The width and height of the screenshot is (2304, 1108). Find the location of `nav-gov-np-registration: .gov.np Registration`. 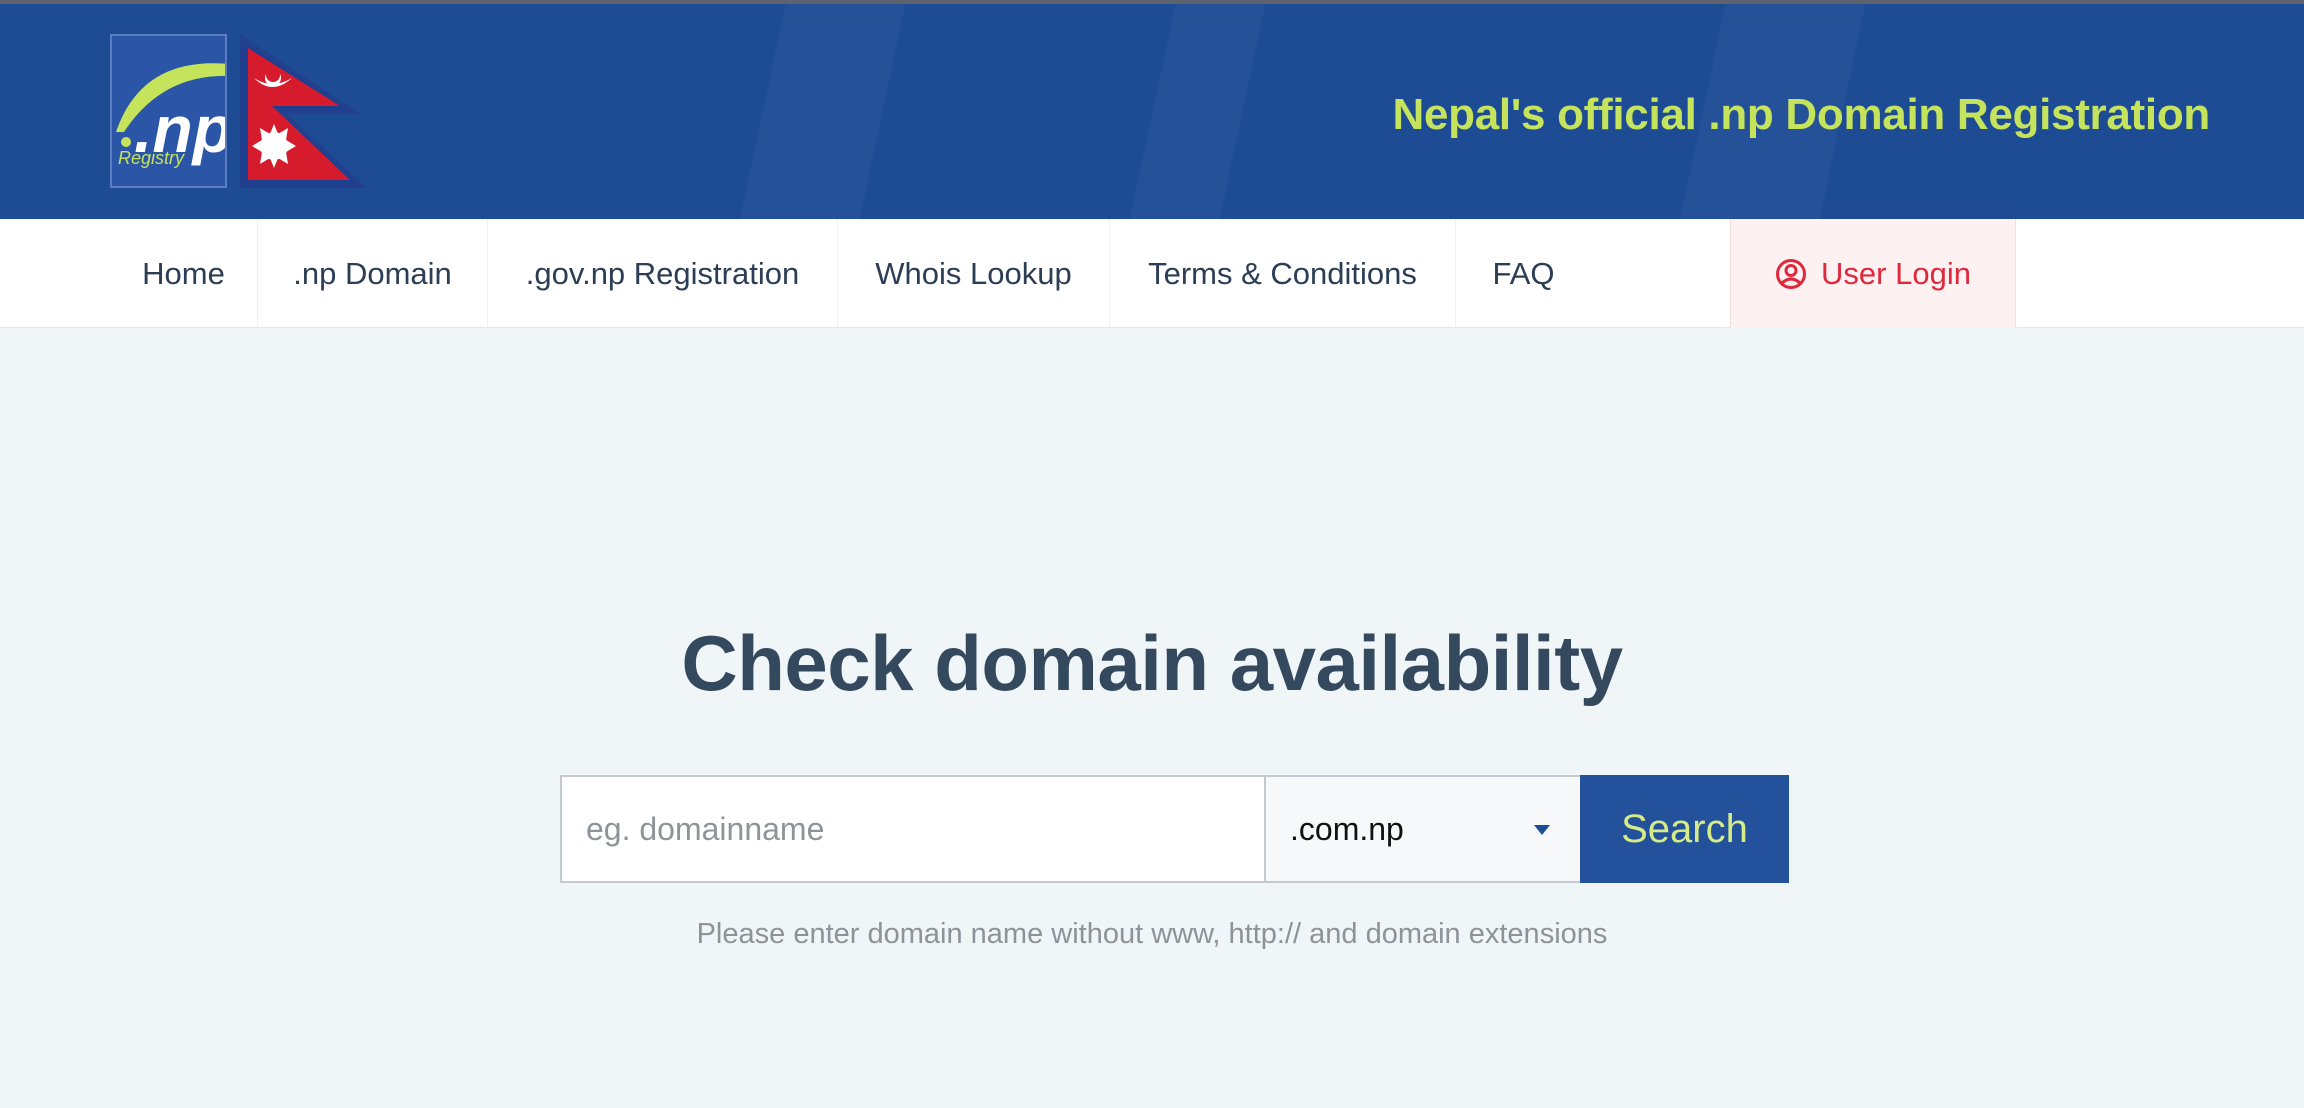

nav-gov-np-registration: .gov.np Registration is located at coordinates (663, 273).